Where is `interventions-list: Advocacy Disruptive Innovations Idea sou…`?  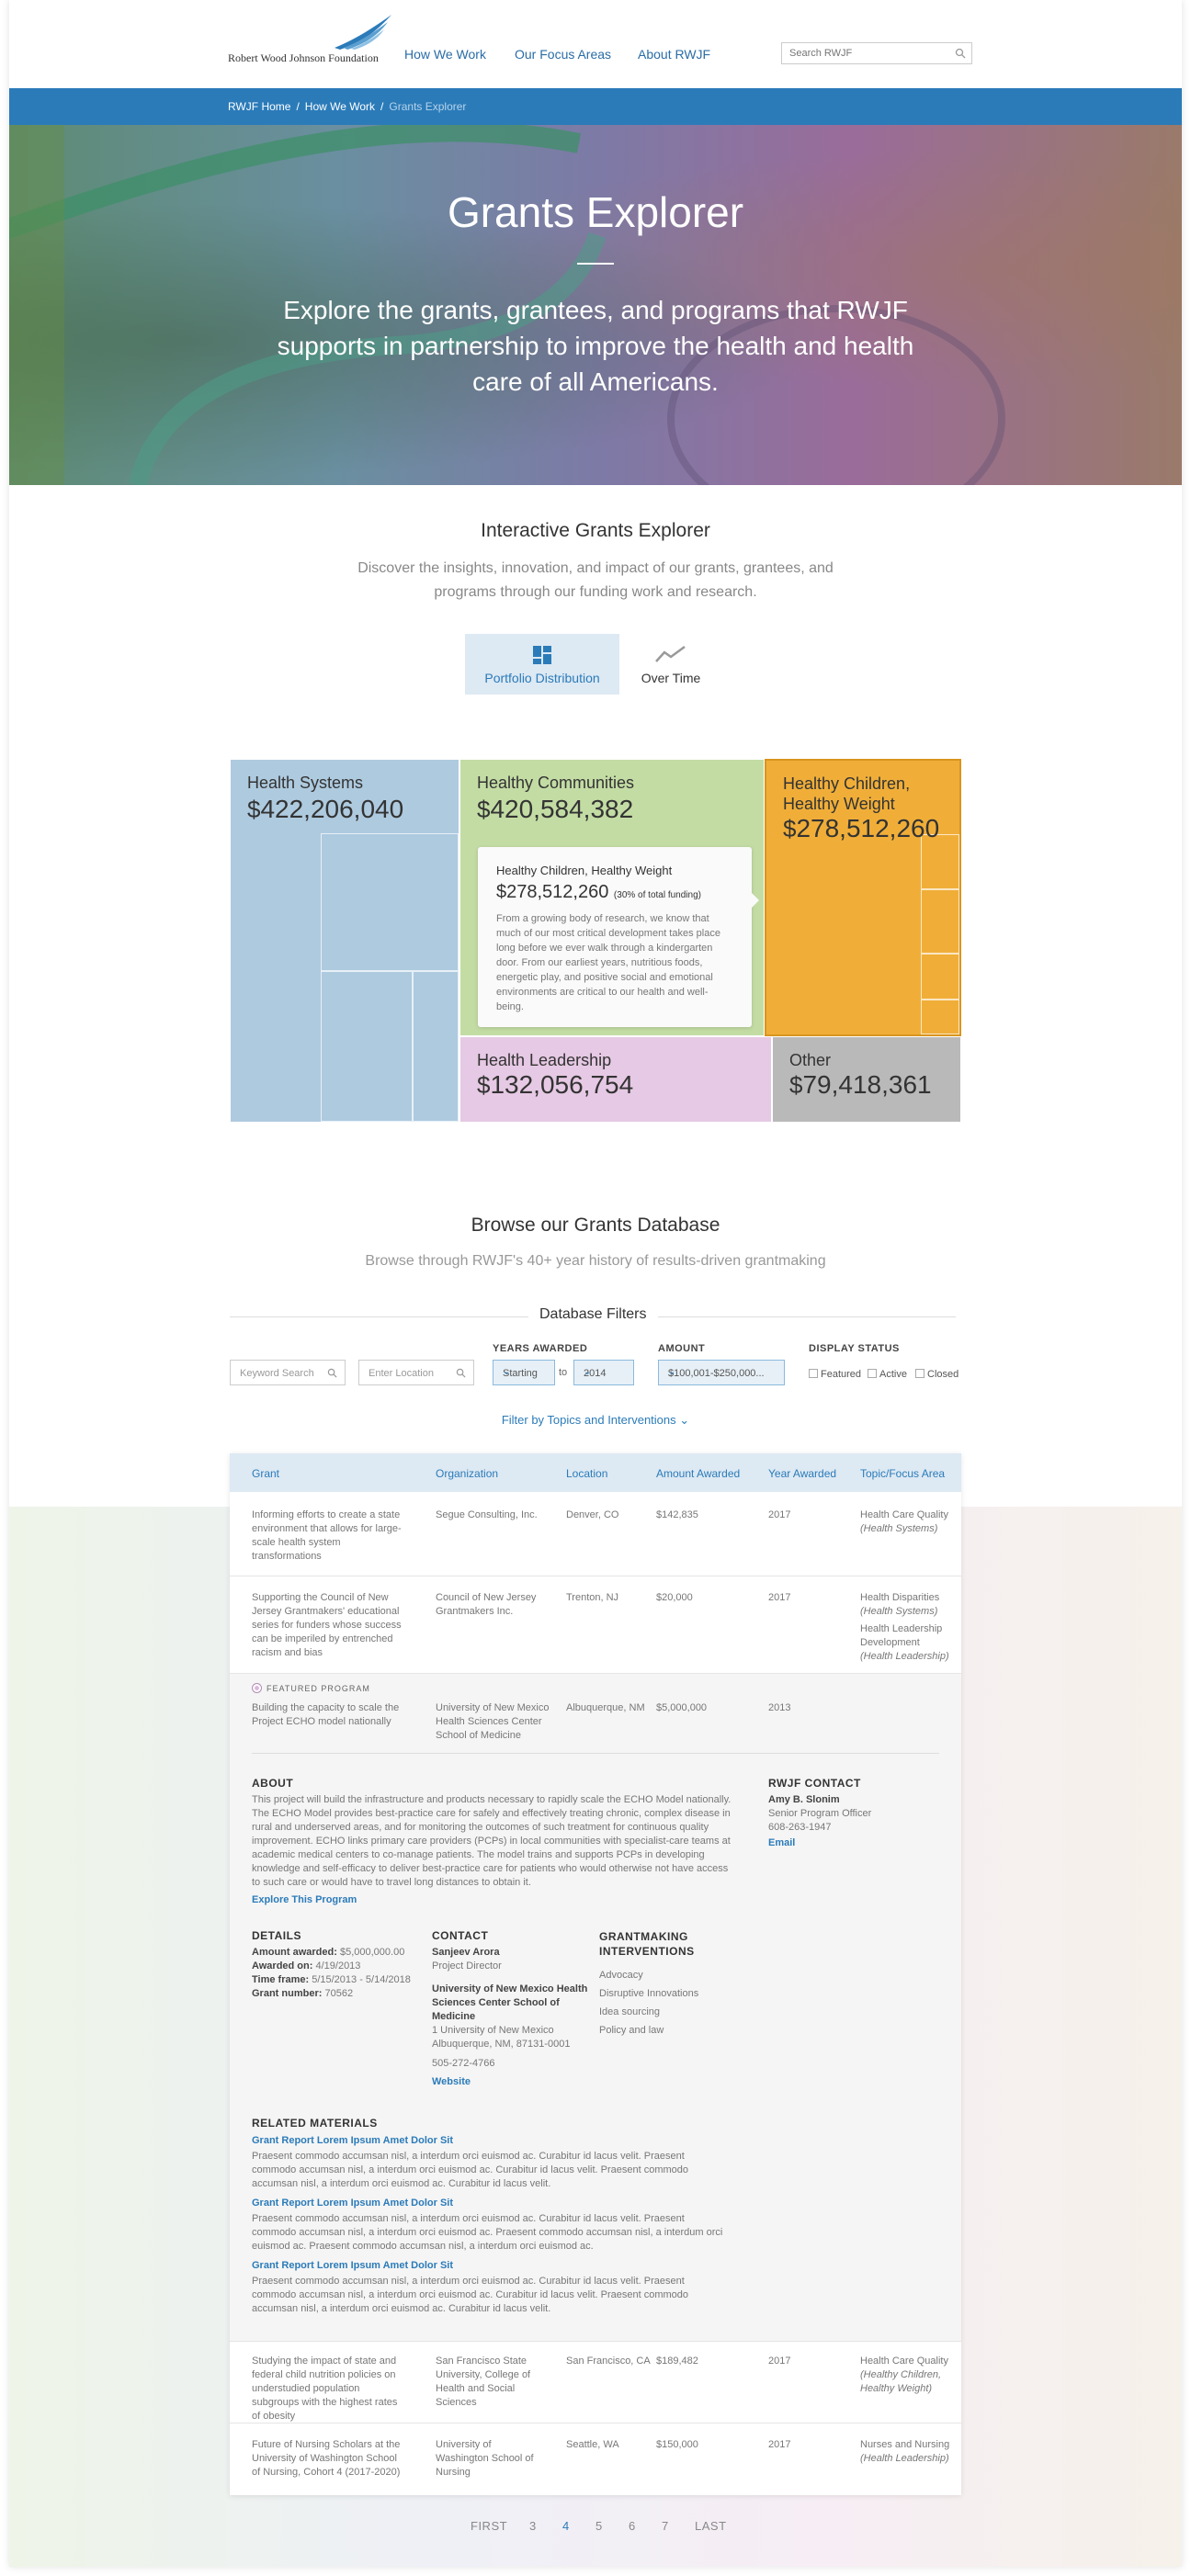 interventions-list: Advocacy Disruptive Innovations Idea sou… is located at coordinates (649, 2003).